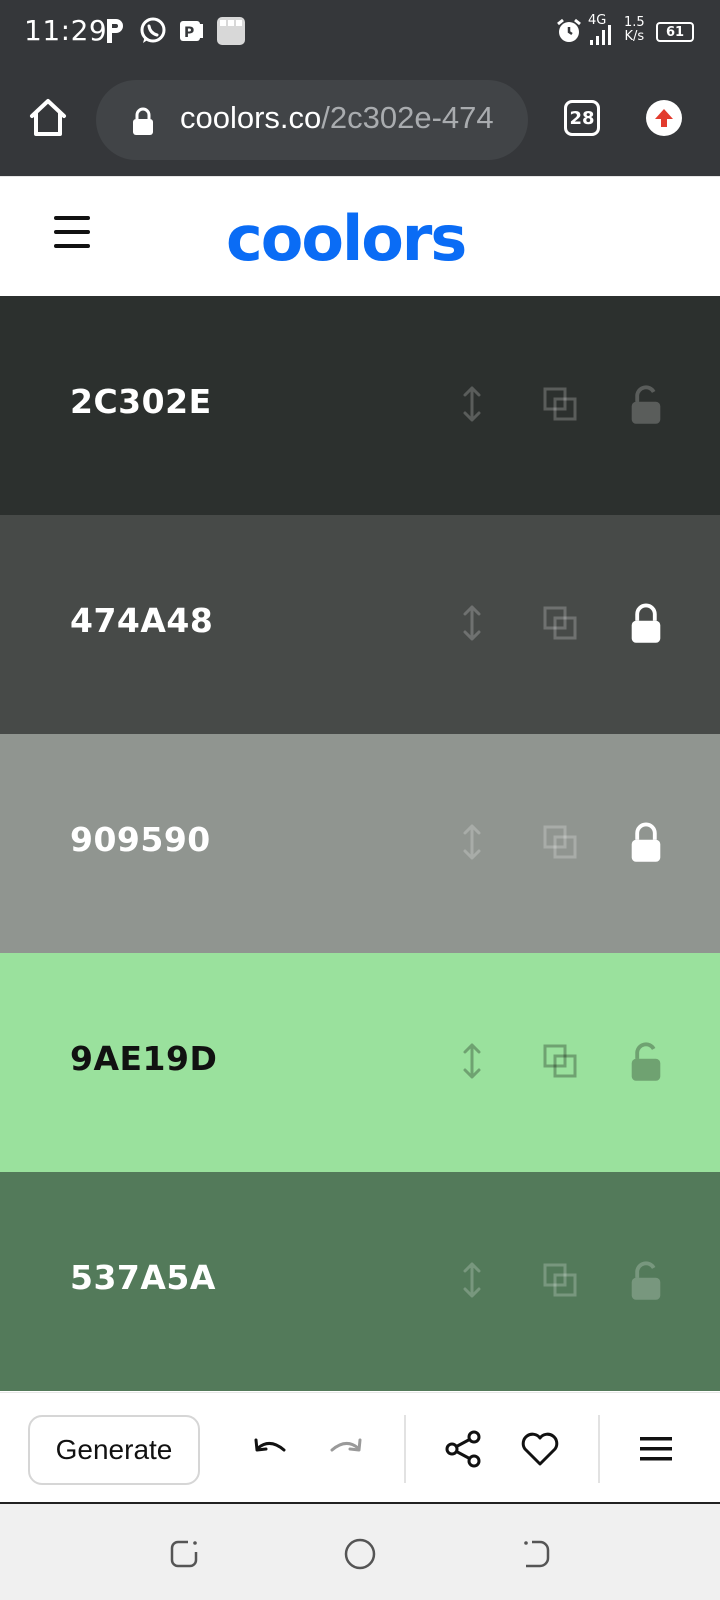 The height and width of the screenshot is (1600, 720). I want to click on generate-button: Generate, so click(114, 1450).